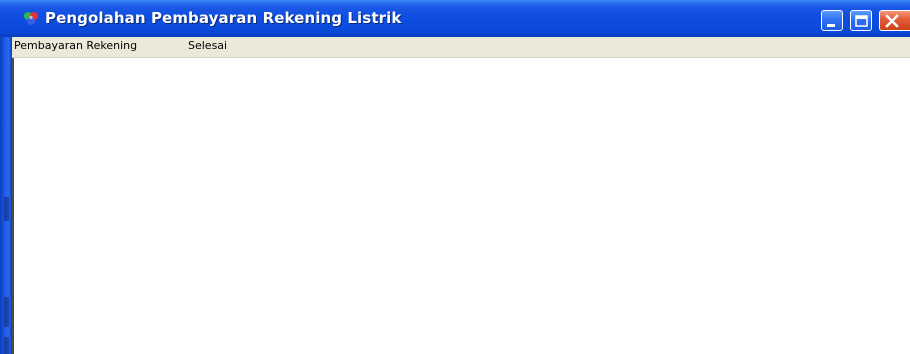  What do you see at coordinates (207, 45) in the screenshot?
I see `menu-selesai: Selesai` at bounding box center [207, 45].